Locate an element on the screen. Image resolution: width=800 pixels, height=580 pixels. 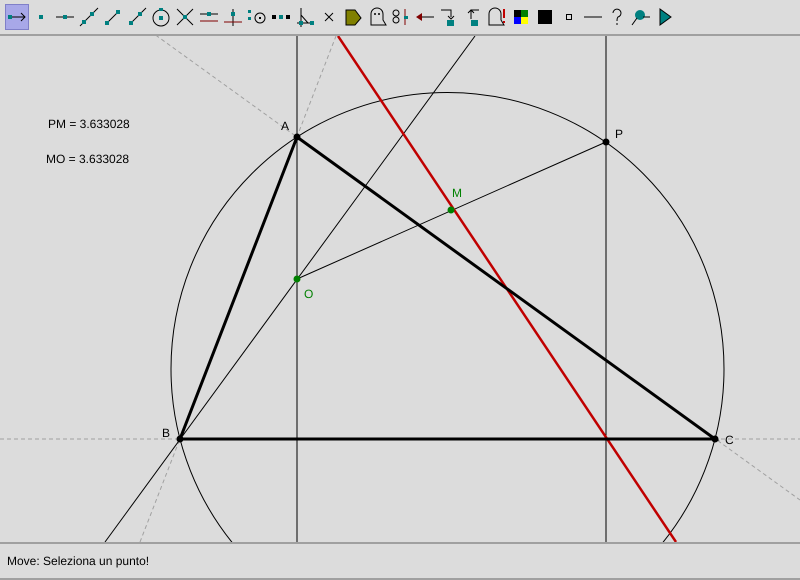
point-icon is located at coordinates (41, 17).